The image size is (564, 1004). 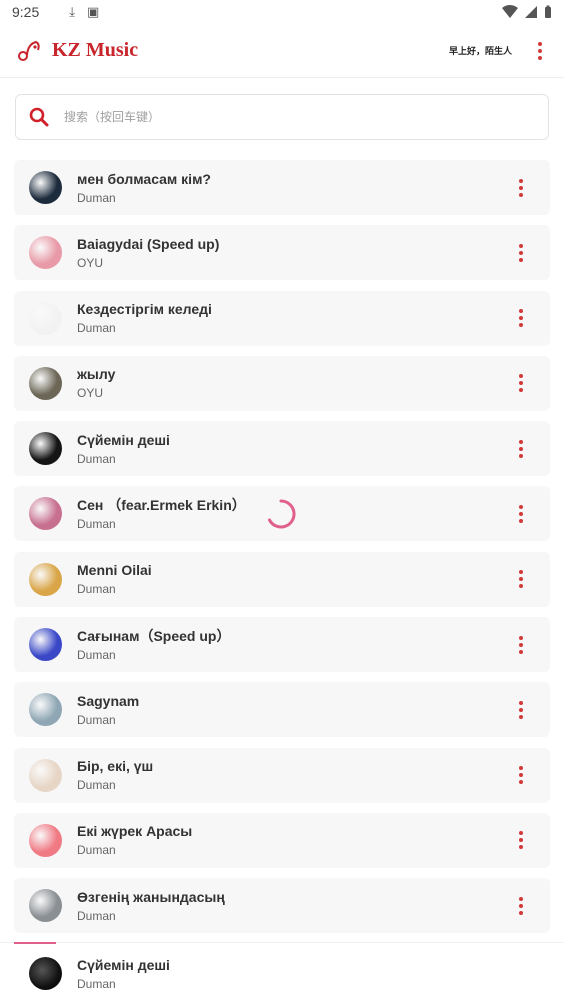 What do you see at coordinates (148, 243) in the screenshot?
I see `song-title: Baiagydai (Speed up)` at bounding box center [148, 243].